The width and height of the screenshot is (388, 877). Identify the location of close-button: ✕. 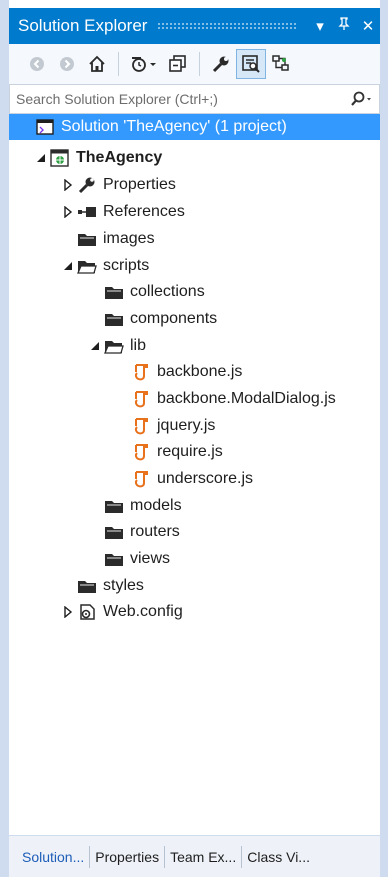
(368, 26).